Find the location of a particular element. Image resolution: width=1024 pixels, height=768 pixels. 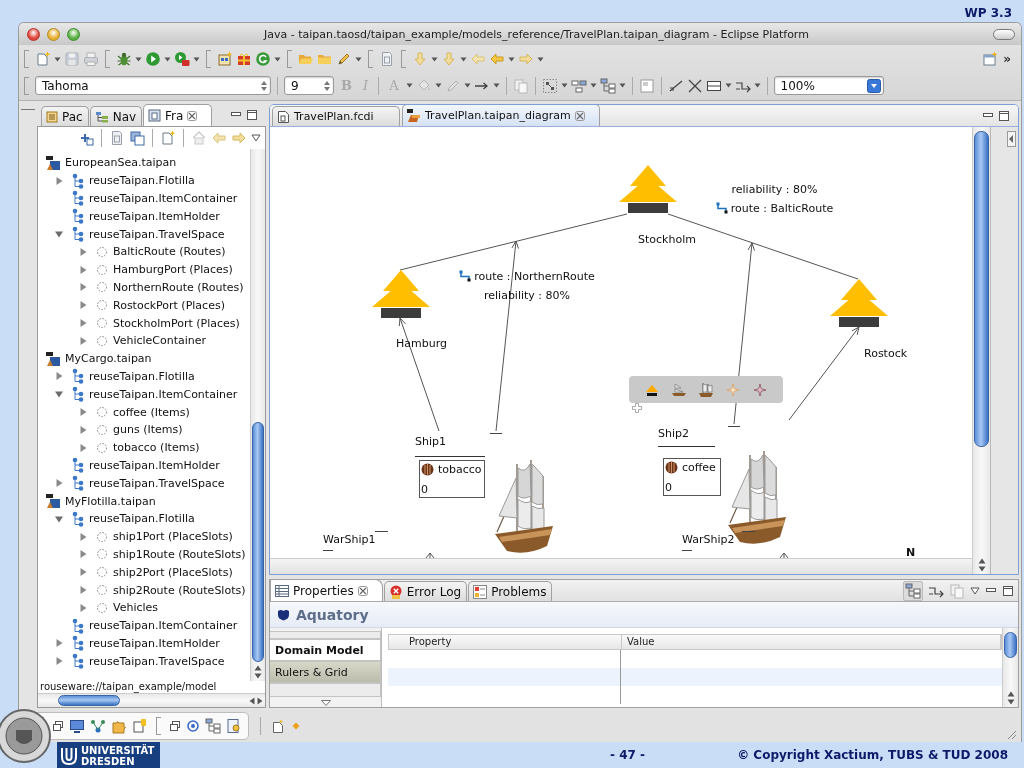

monitor-icon is located at coordinates (77, 726).